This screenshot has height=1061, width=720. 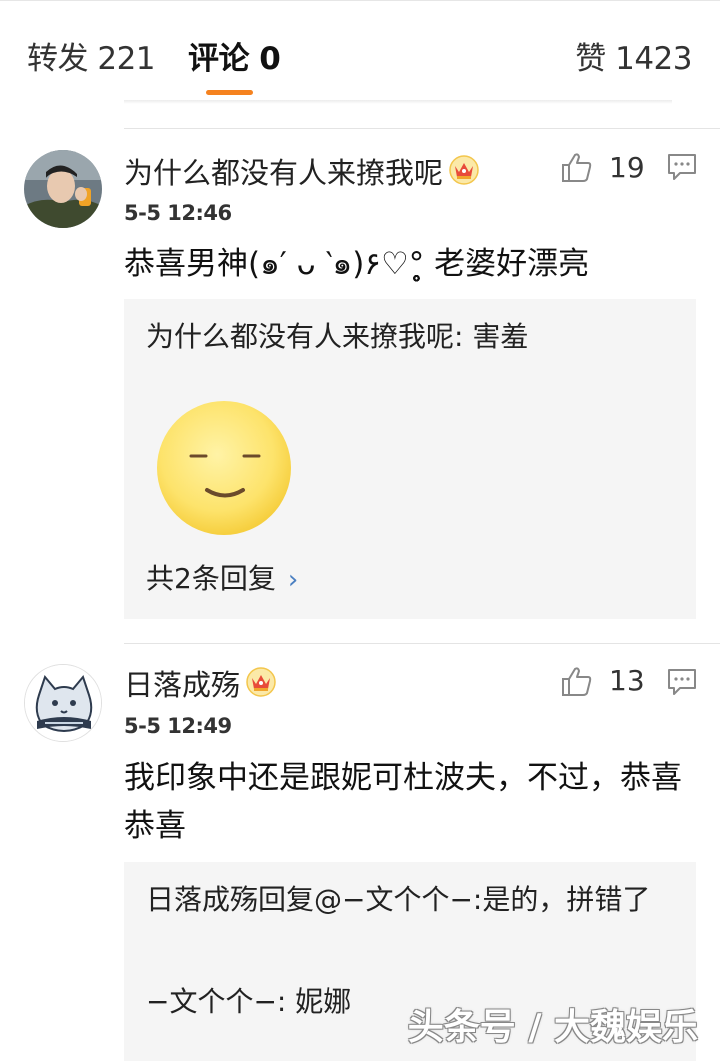 What do you see at coordinates (283, 173) in the screenshot?
I see `username-text: 为什么都没有人来撩我呢` at bounding box center [283, 173].